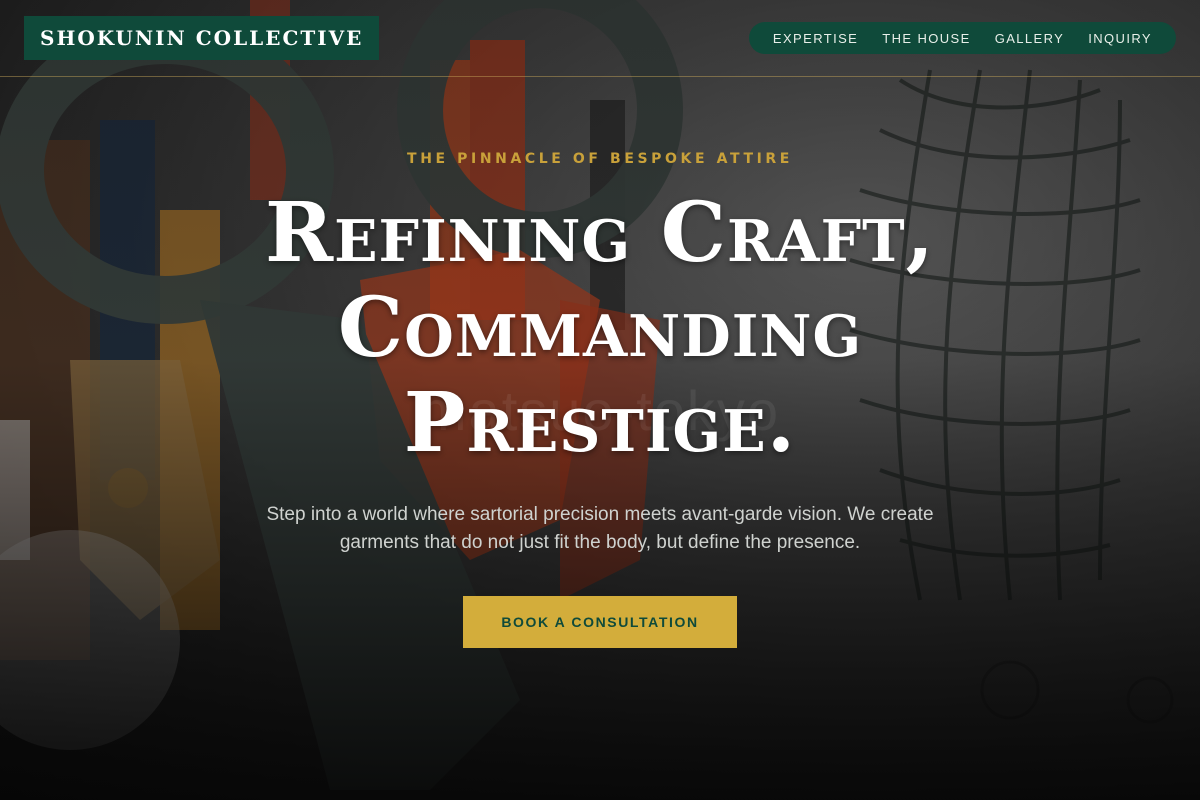 The image size is (1200, 800). I want to click on main-nav: EXPERTISE THE HOUSE GALLERY INQUIRY, so click(962, 38).